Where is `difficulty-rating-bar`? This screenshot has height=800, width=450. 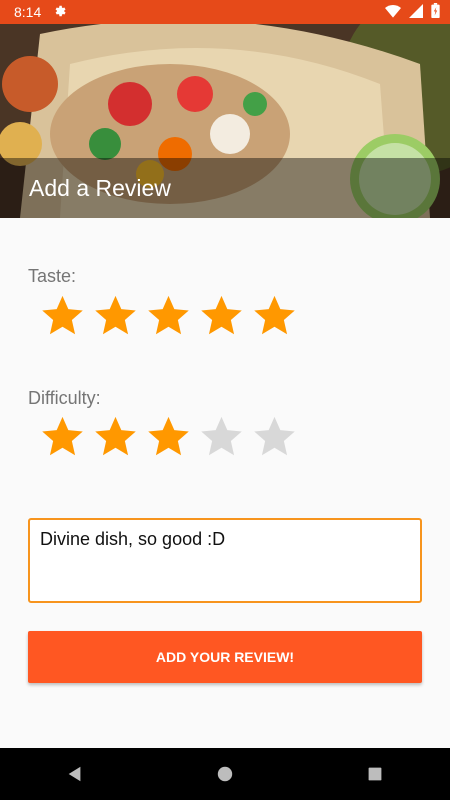
difficulty-rating-bar is located at coordinates (168, 436).